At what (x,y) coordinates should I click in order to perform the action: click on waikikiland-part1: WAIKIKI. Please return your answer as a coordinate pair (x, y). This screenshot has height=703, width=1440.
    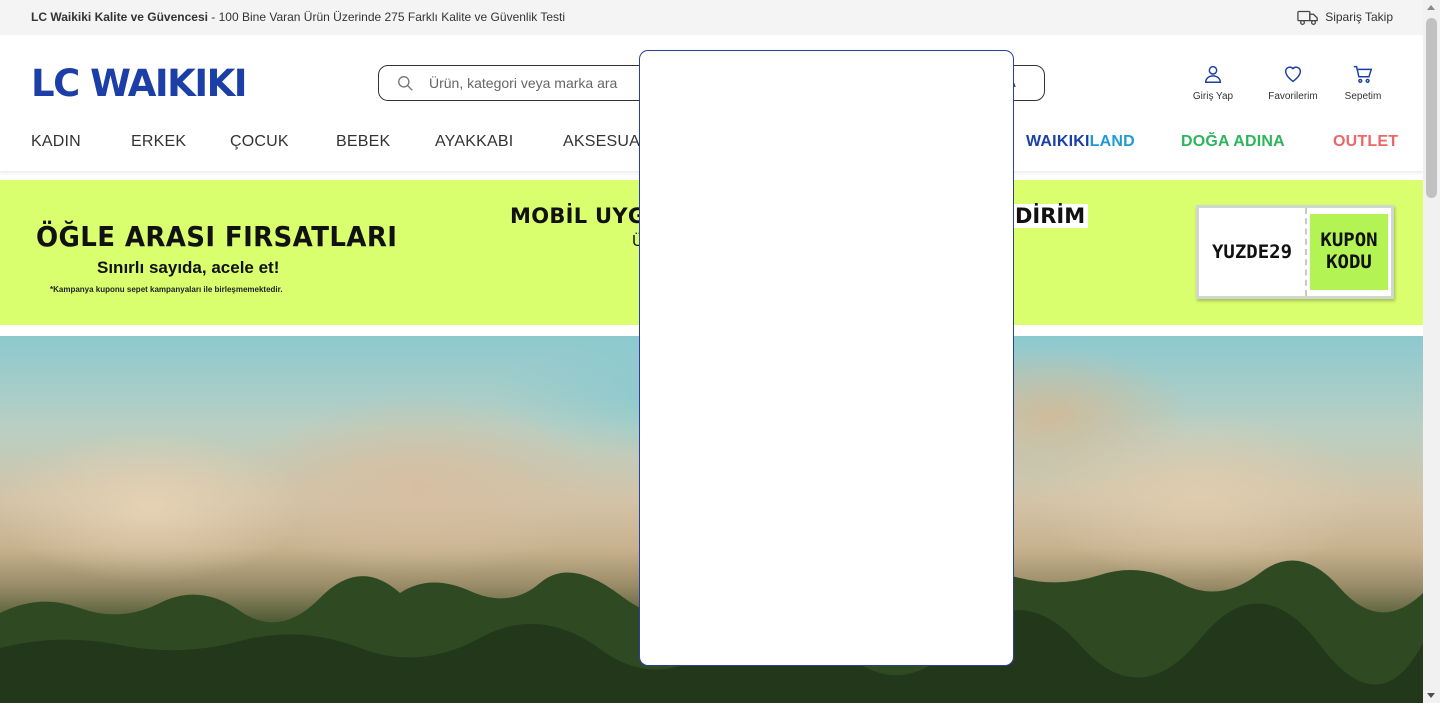
    Looking at the image, I should click on (1058, 141).